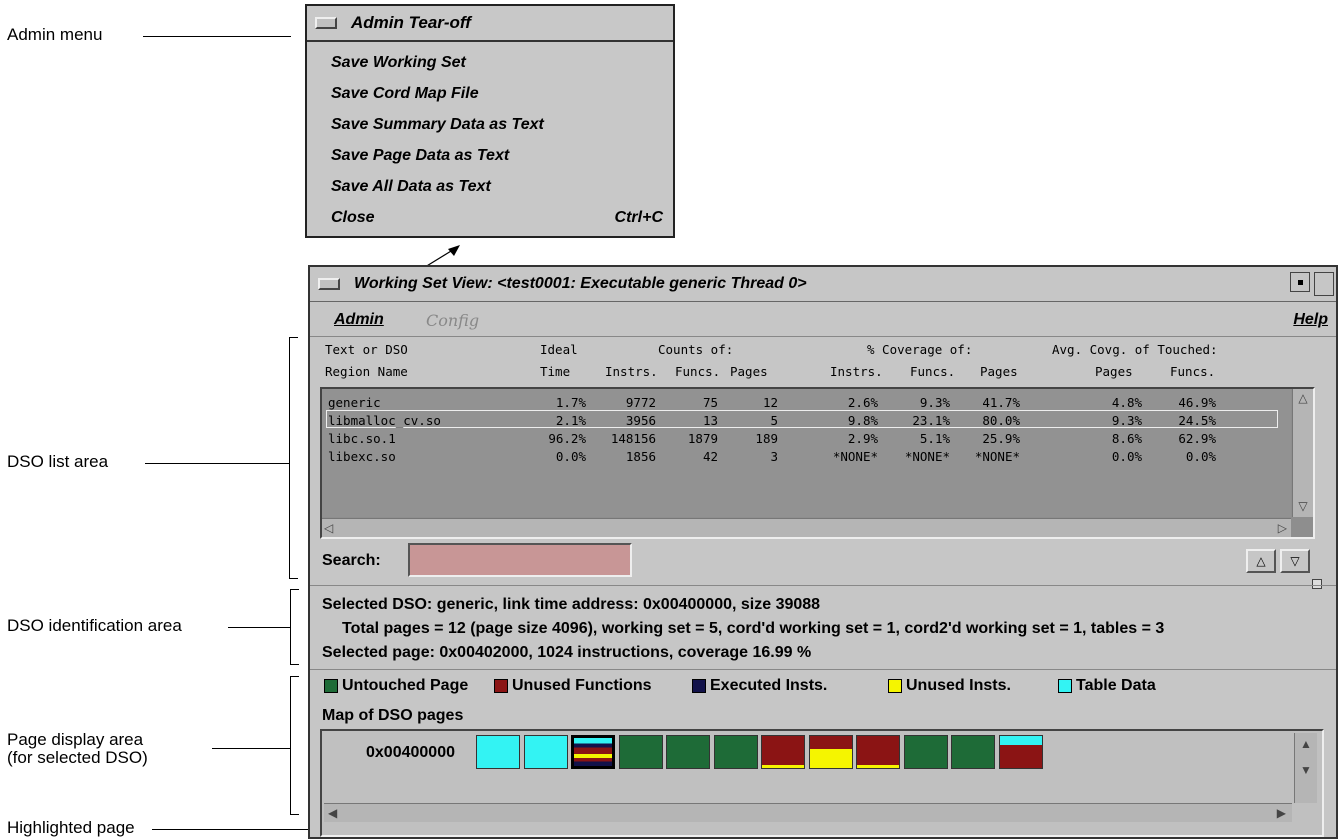 The image size is (1338, 839). What do you see at coordinates (398, 63) in the screenshot?
I see `menu-item-save-working-set: Save Working Set` at bounding box center [398, 63].